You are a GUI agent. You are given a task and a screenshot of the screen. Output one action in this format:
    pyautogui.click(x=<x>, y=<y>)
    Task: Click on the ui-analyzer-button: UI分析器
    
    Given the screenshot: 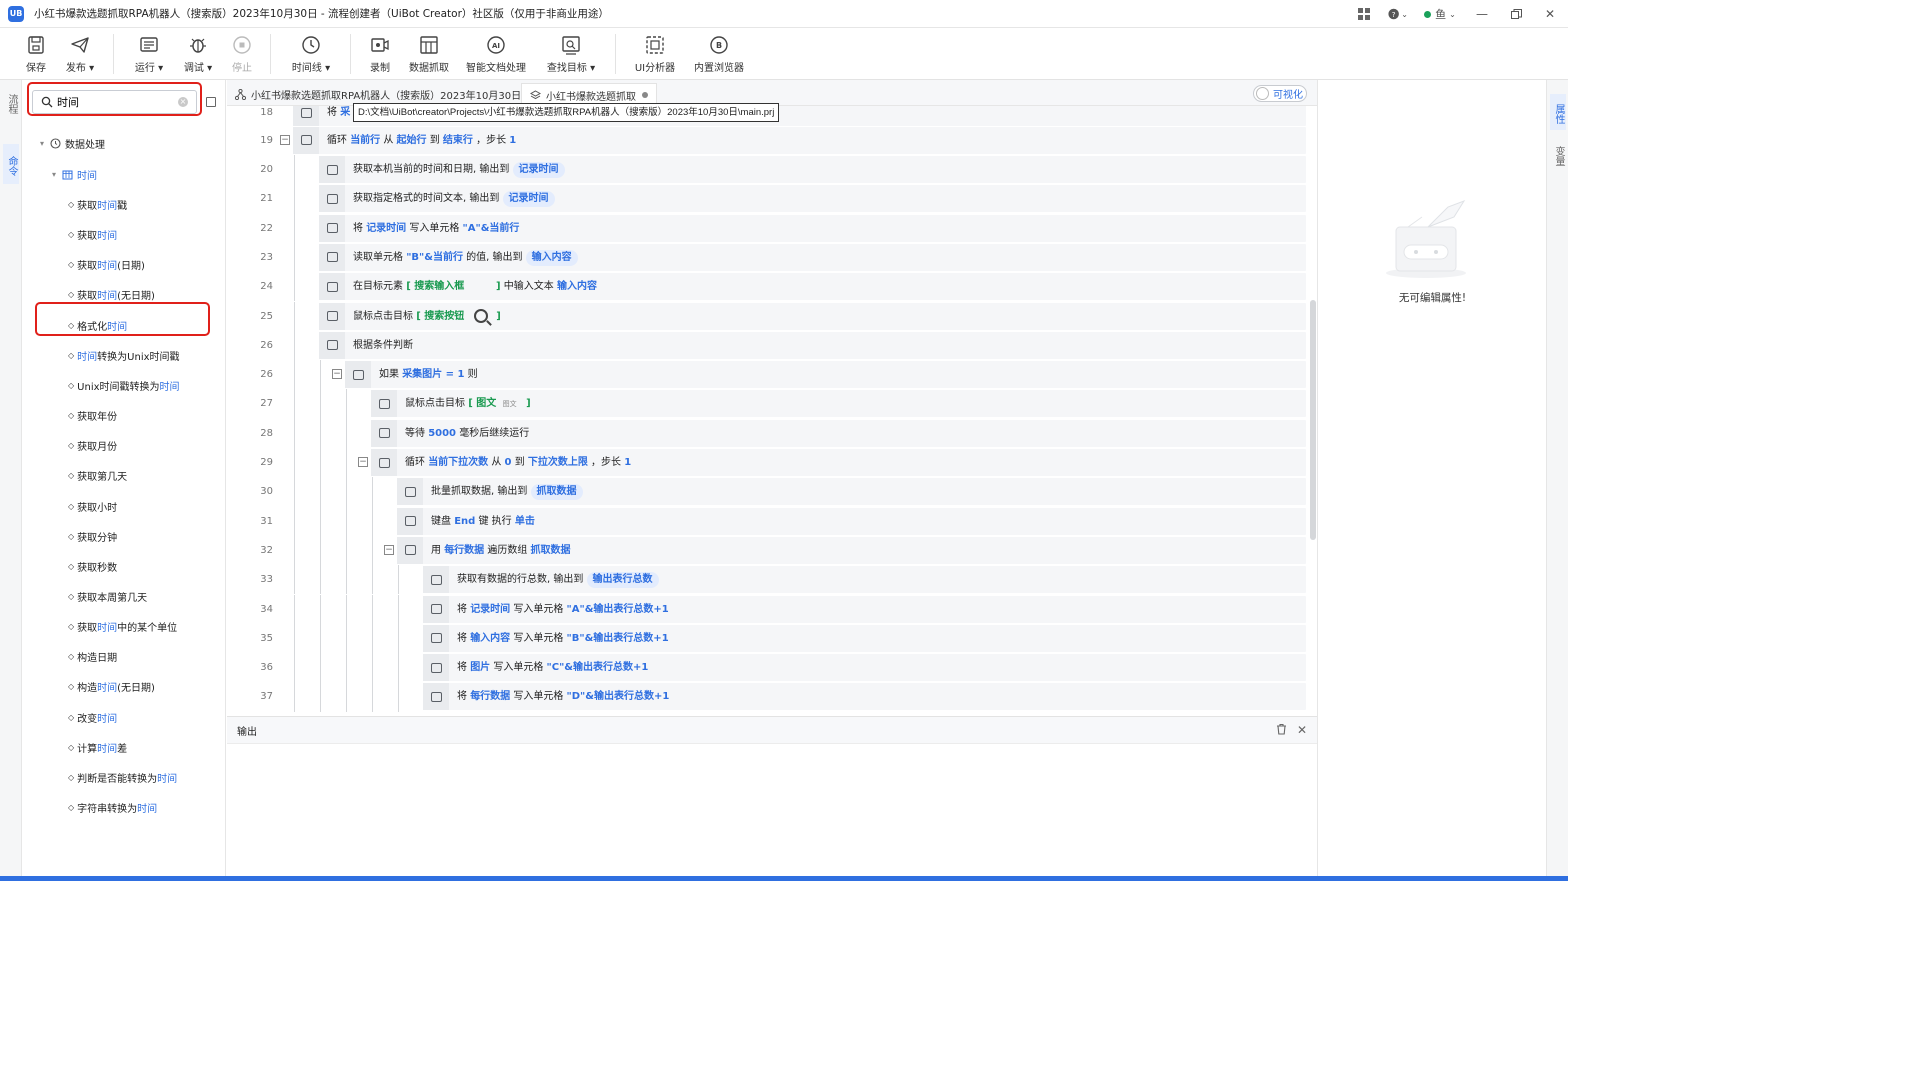 What is the action you would take?
    pyautogui.click(x=655, y=55)
    